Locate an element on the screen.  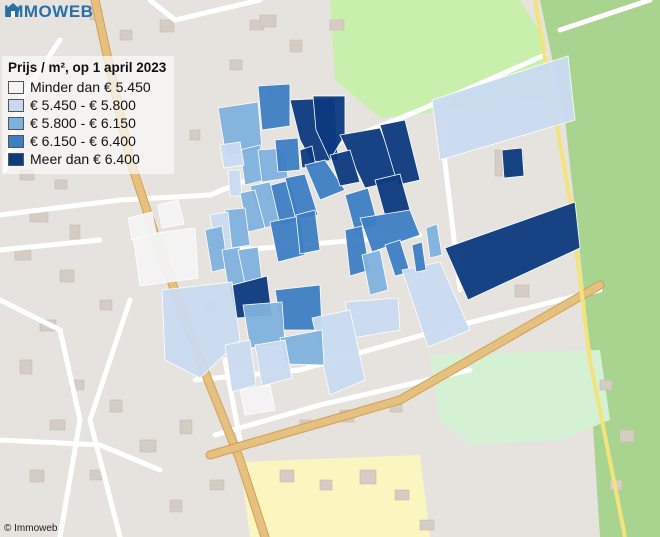
immoweb-logo: IMMOWEB is located at coordinates (48, 12).